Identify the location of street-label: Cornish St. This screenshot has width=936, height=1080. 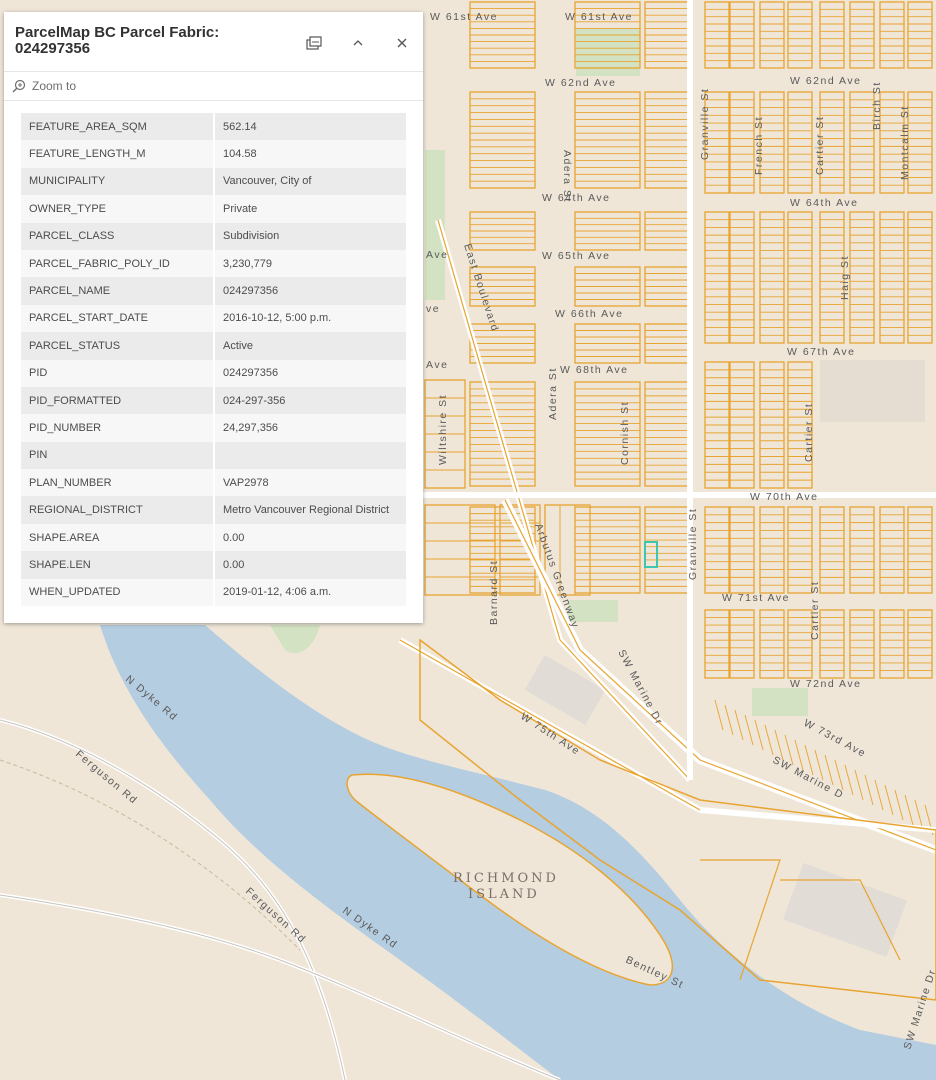
(625, 433).